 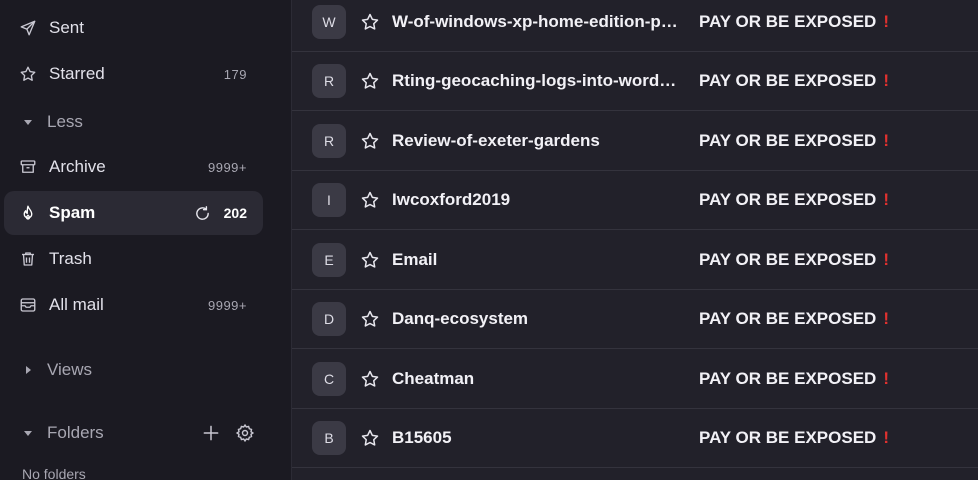 What do you see at coordinates (635, 379) in the screenshot?
I see `message-row: C Cheatman PAY OR BE EXPOSED !` at bounding box center [635, 379].